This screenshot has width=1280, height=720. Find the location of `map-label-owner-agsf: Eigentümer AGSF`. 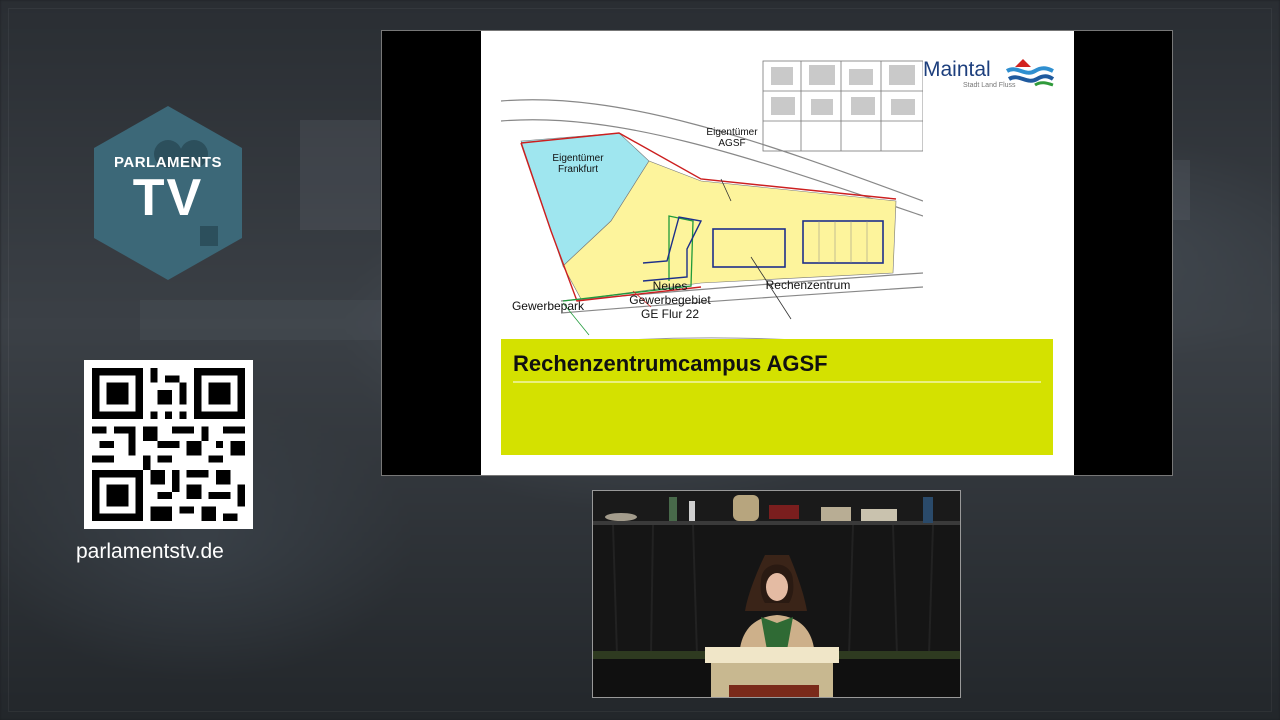

map-label-owner-agsf: Eigentümer AGSF is located at coordinates (732, 138).